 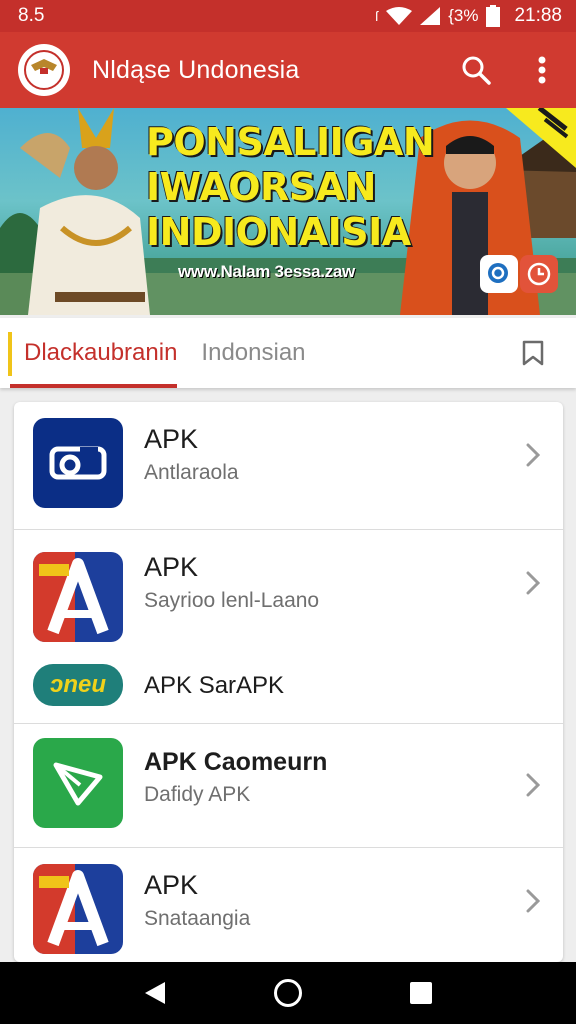 I want to click on status-icons: ſ {3% 21:88, so click(x=468, y=16).